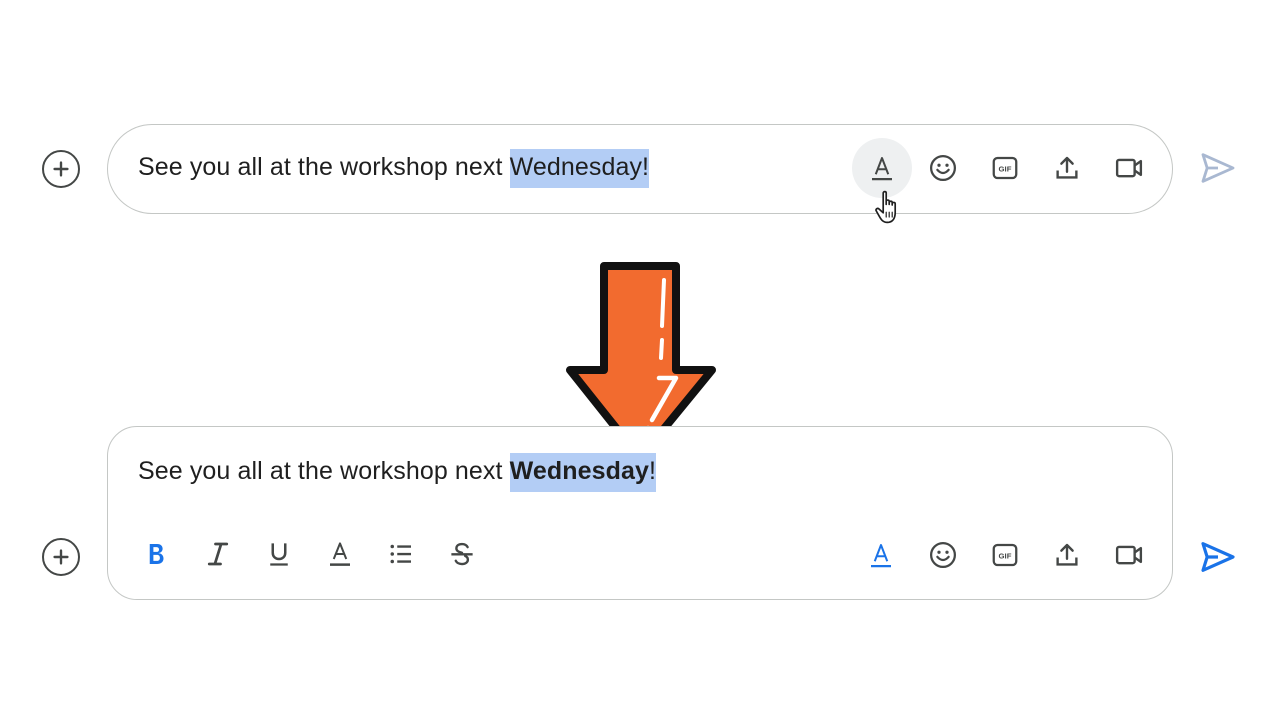  What do you see at coordinates (652, 471) in the screenshot?
I see `selected-suffix: !` at bounding box center [652, 471].